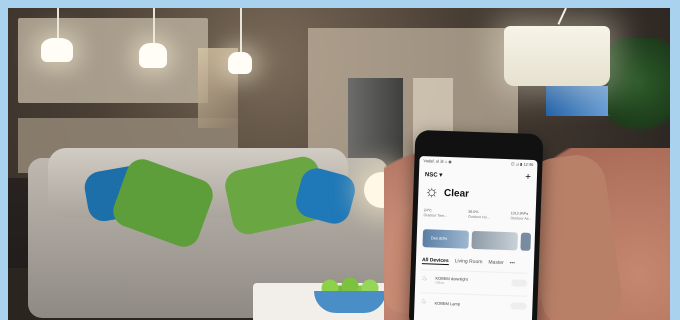 This screenshot has width=680, height=320. Describe the element at coordinates (456, 193) in the screenshot. I see `weather-condition: Clear` at that location.